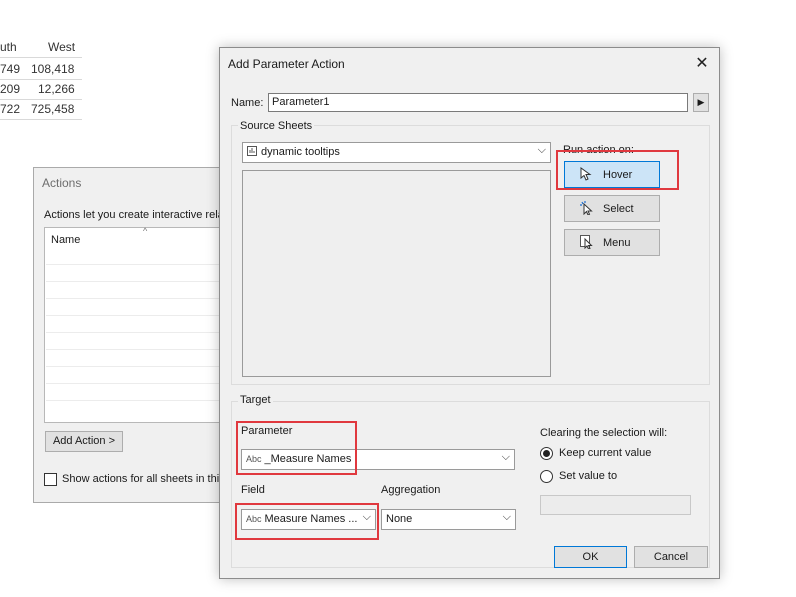 This screenshot has height=597, width=796. What do you see at coordinates (396, 273) in the screenshot?
I see `source-sheets-list` at bounding box center [396, 273].